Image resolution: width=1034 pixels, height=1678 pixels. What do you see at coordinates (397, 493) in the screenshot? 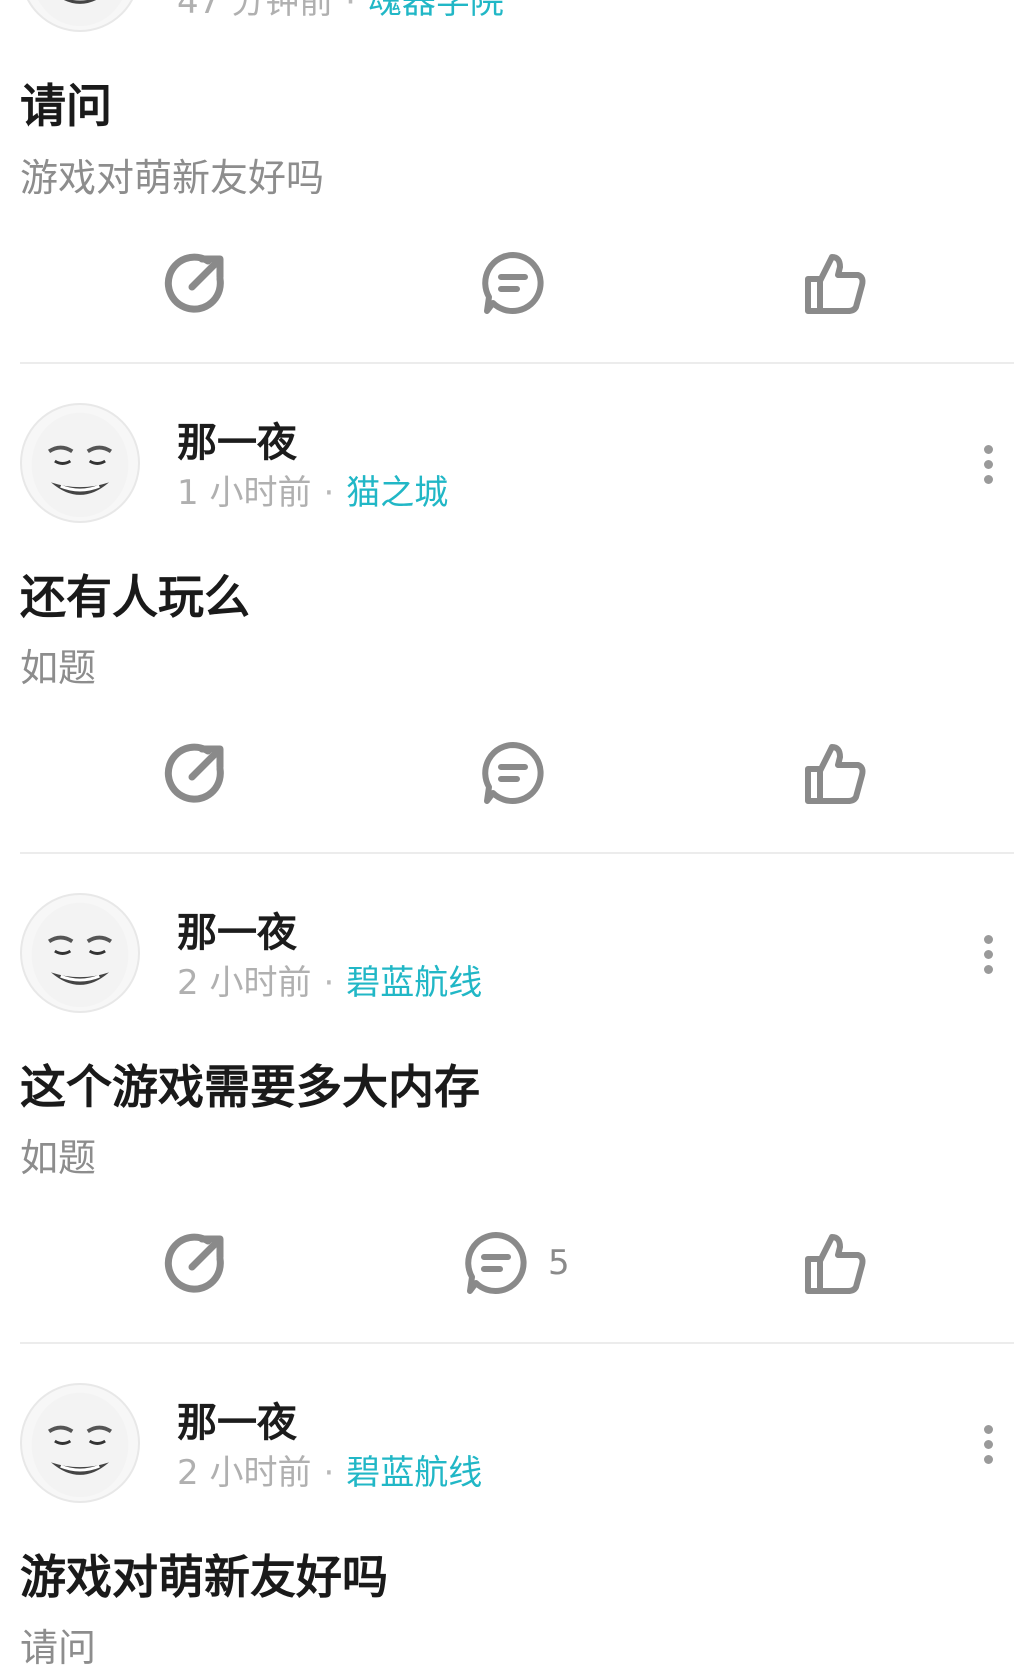
I see `forum-link: 猫之城` at bounding box center [397, 493].